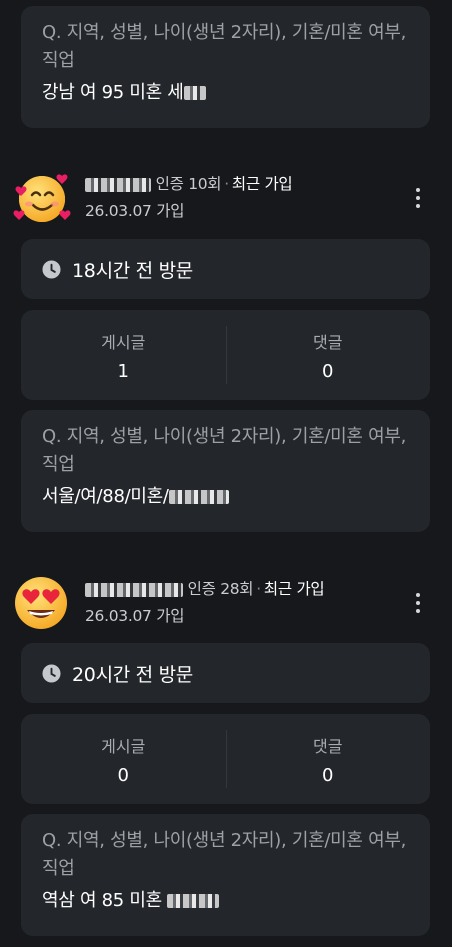 This screenshot has height=947, width=452. Describe the element at coordinates (132, 270) in the screenshot. I see `last-visit: 18시간 전 방문` at that location.